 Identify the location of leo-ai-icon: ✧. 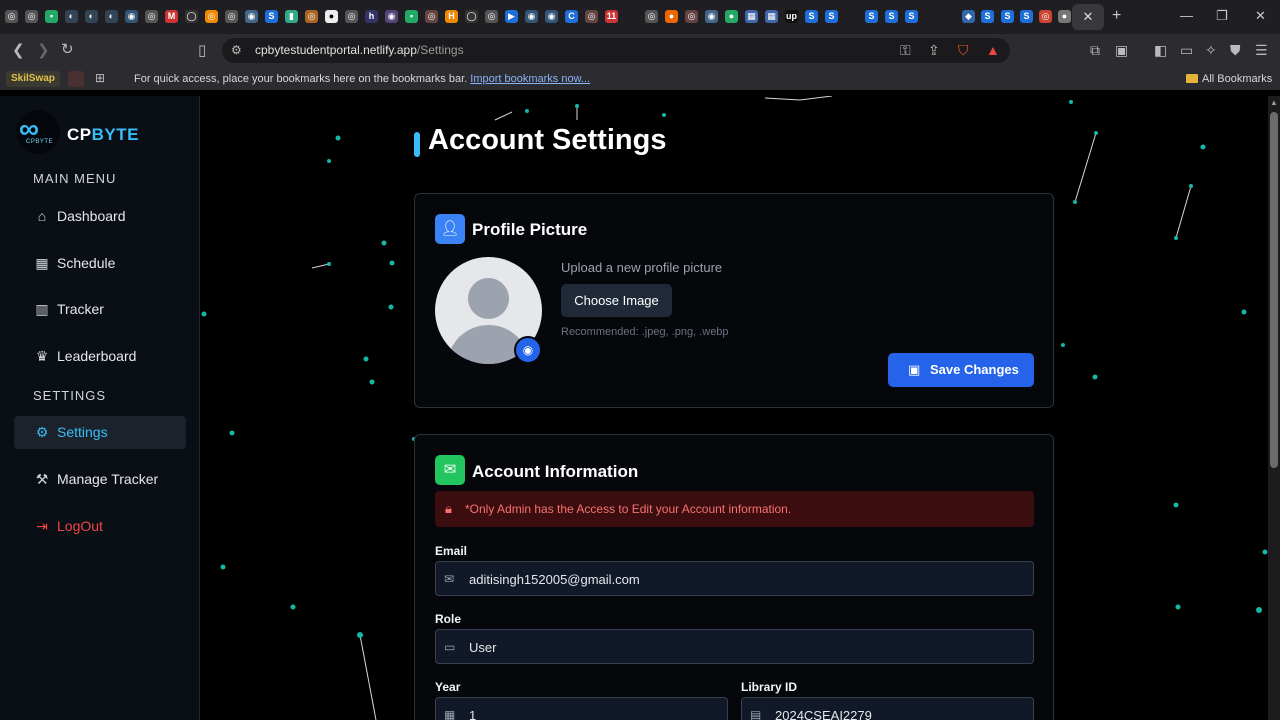
(1211, 50).